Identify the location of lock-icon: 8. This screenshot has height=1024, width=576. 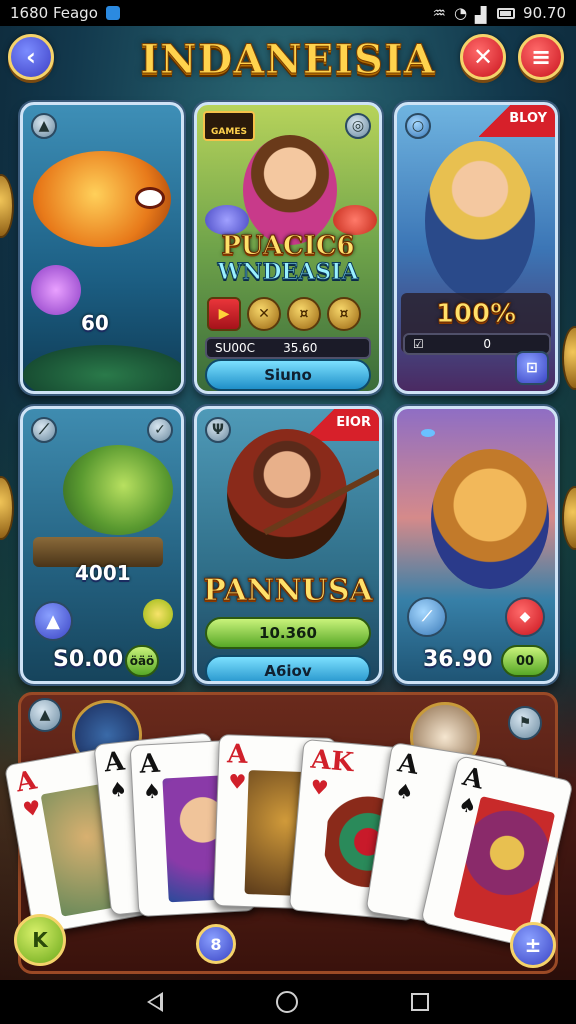
(216, 944).